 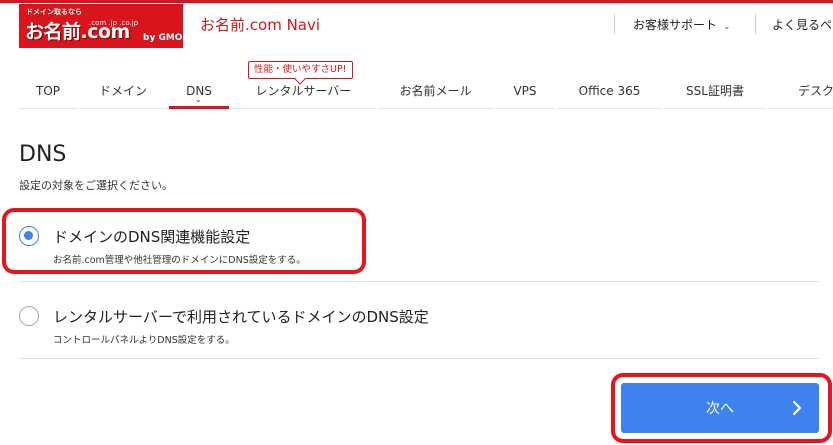 I want to click on nav-tab-ssl: SSL証明書, so click(x=715, y=90).